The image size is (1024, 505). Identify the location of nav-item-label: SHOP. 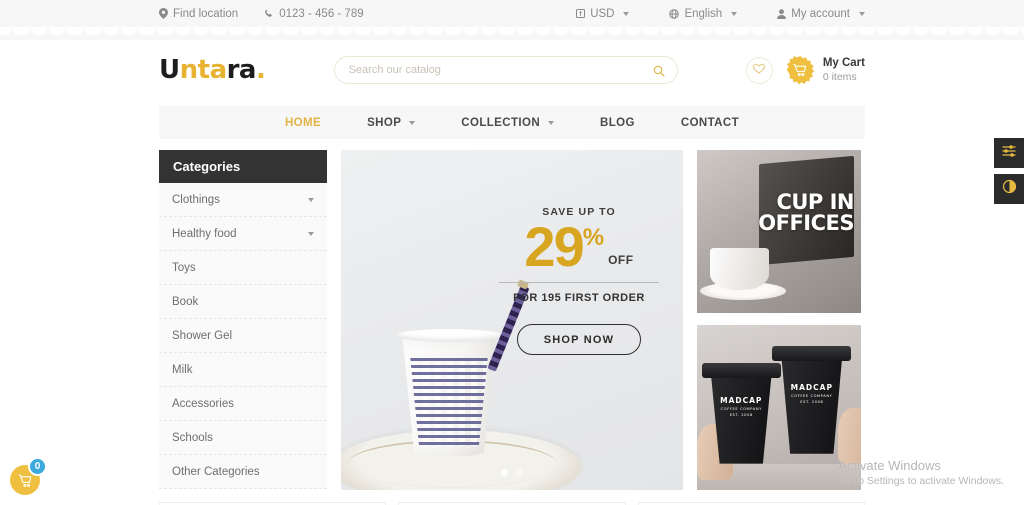
(384, 122).